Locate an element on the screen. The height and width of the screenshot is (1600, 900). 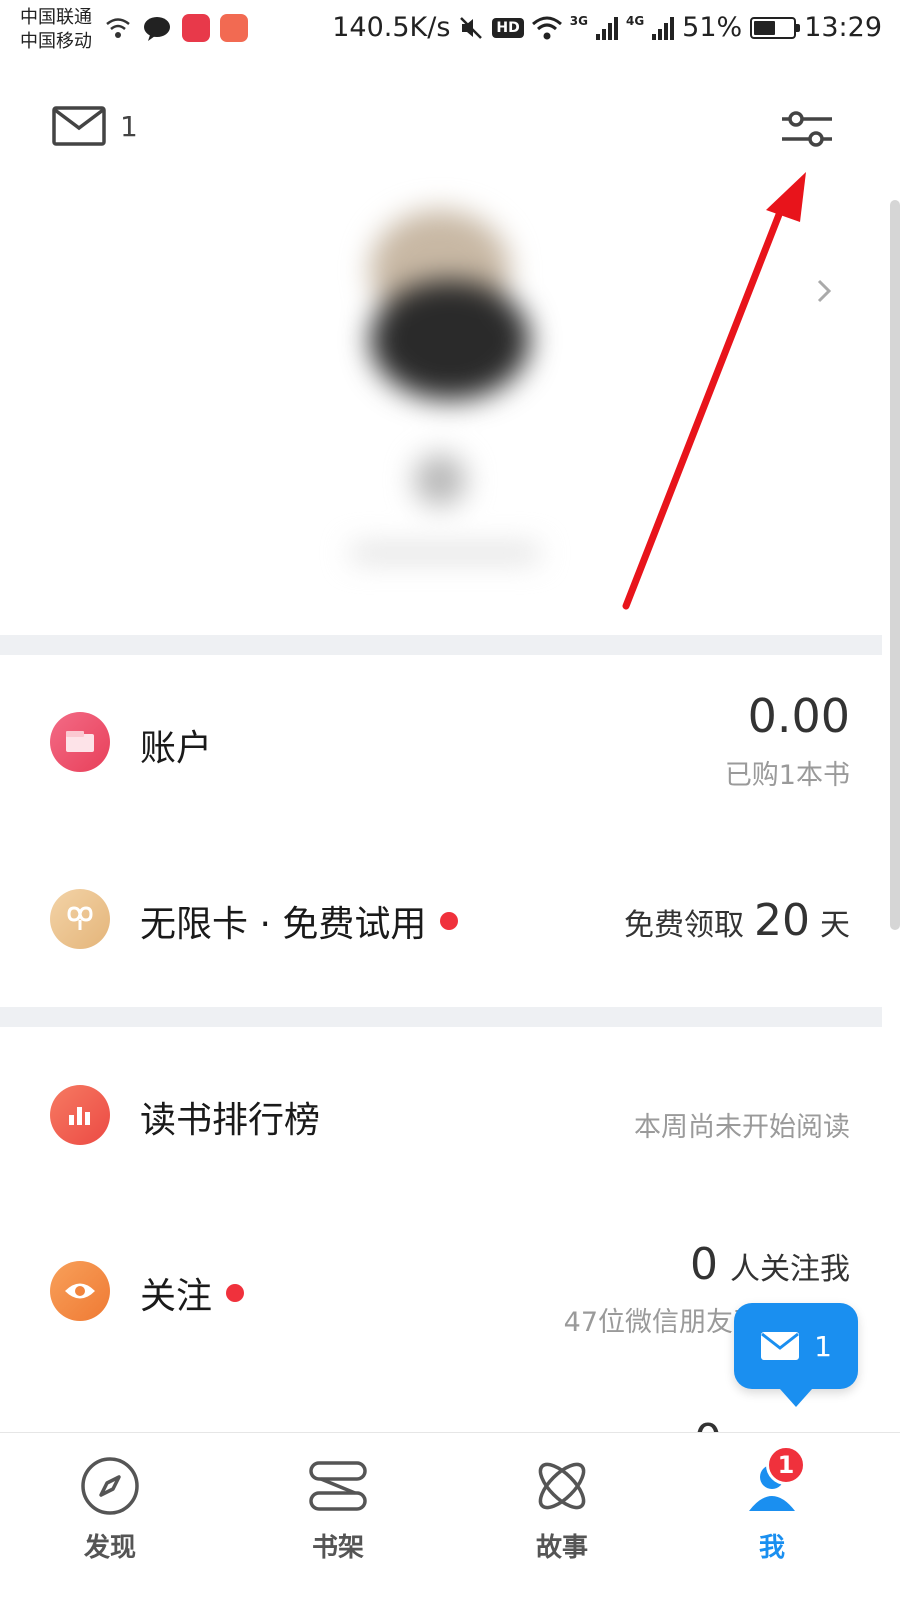
follow-label-wrap: 关注 is located at coordinates (192, 1293).